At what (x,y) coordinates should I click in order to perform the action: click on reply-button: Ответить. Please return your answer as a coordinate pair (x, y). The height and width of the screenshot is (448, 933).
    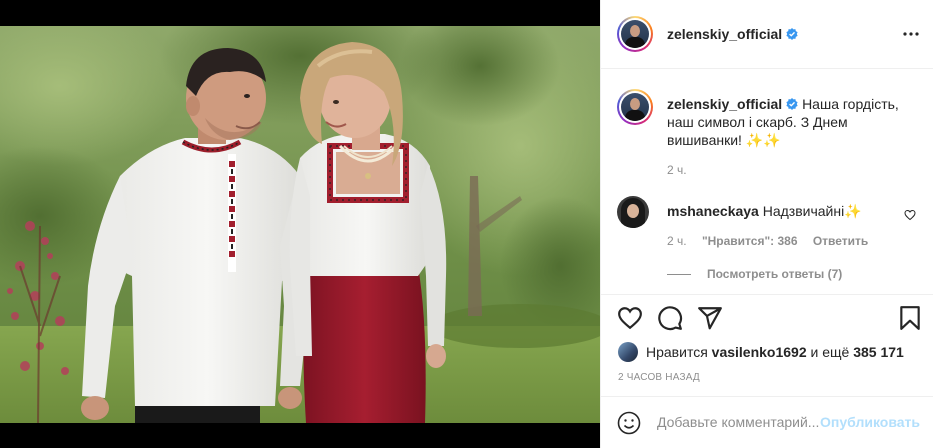
    Looking at the image, I should click on (840, 241).